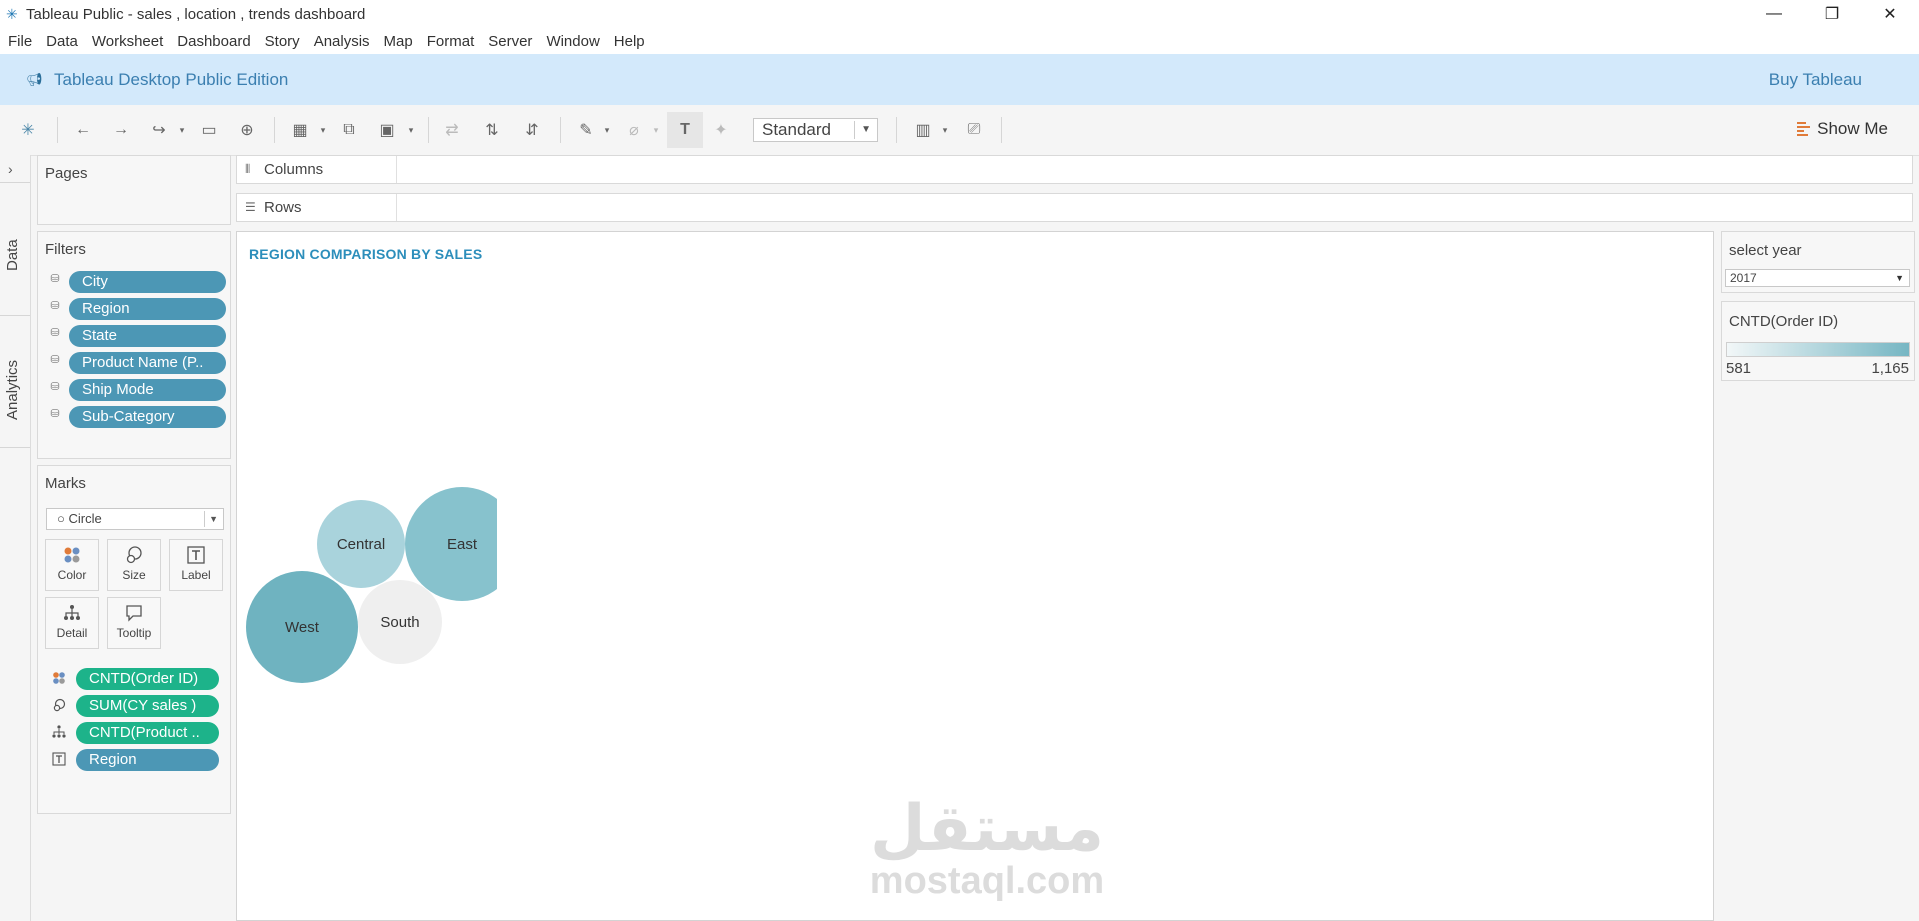  Describe the element at coordinates (59, 761) in the screenshot. I see `label-field-icon` at that location.